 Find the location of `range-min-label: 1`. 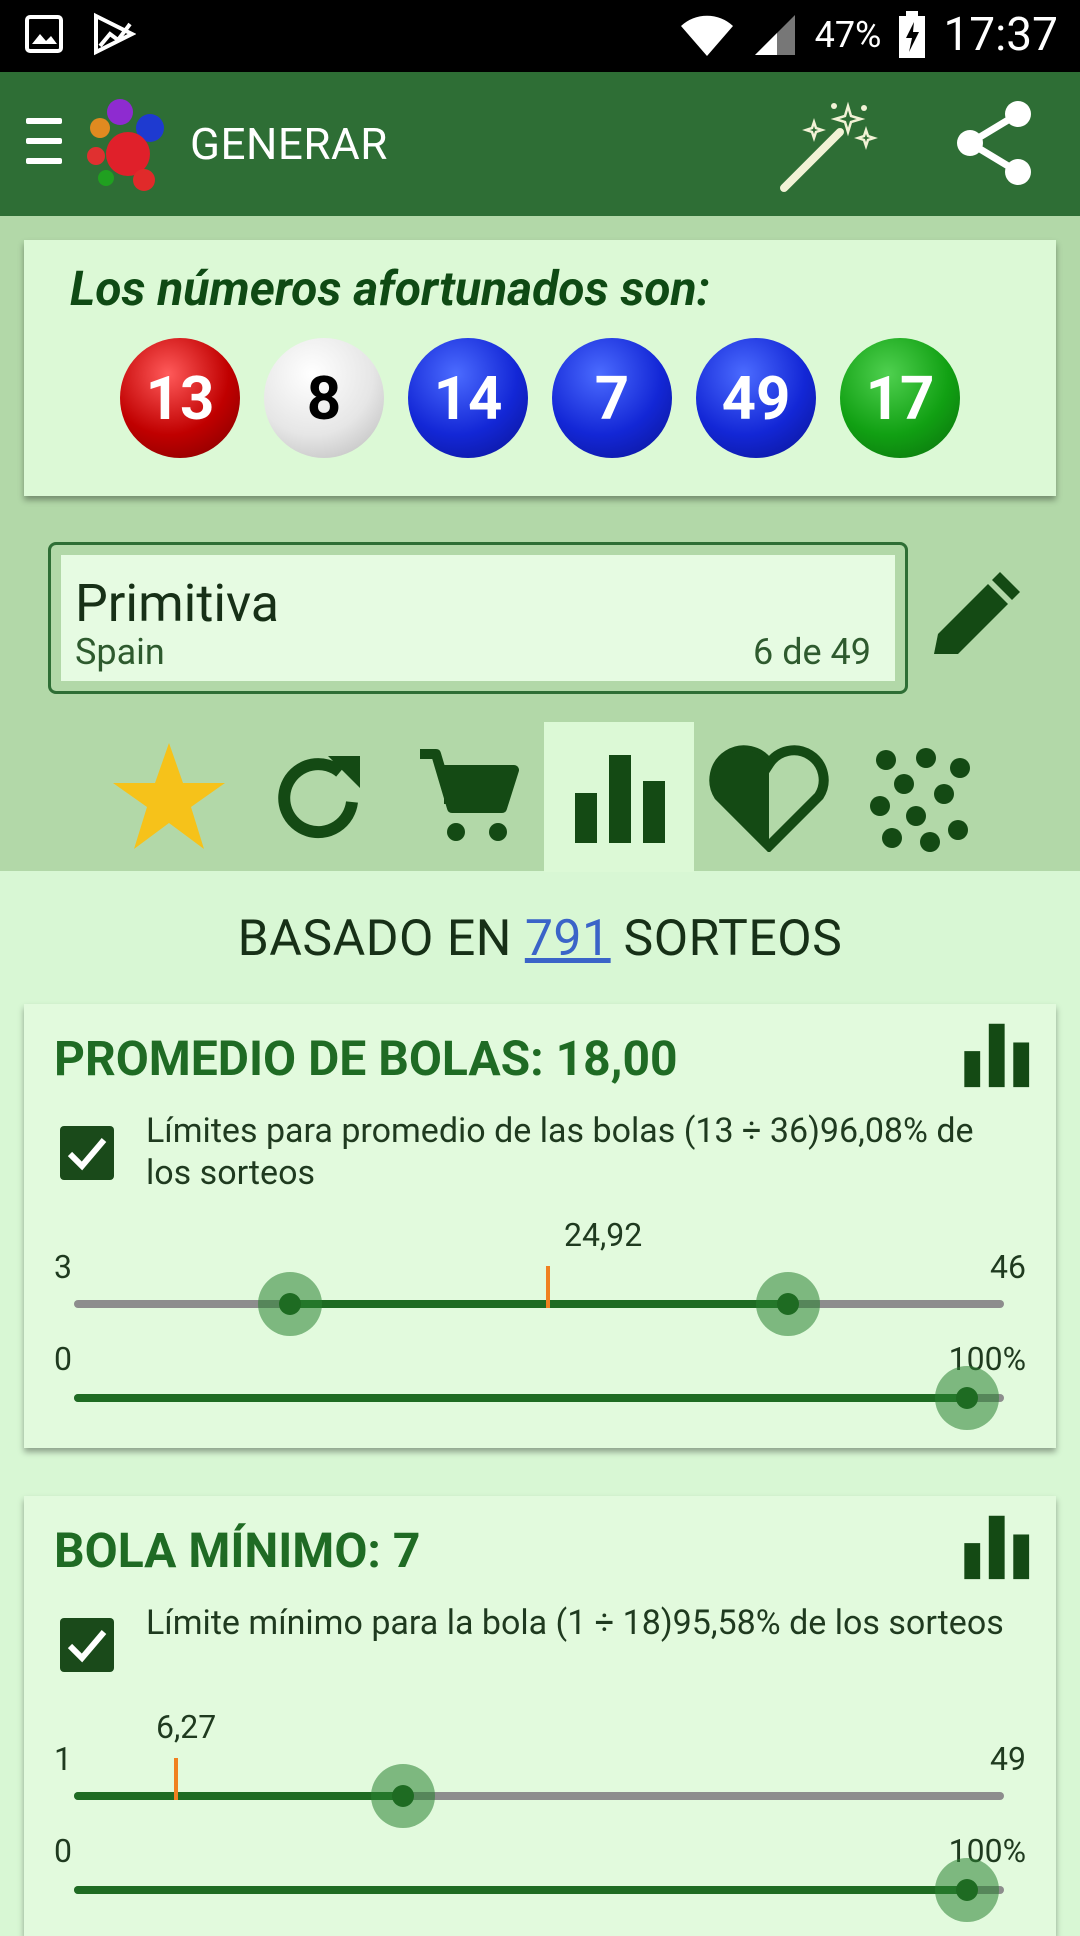

range-min-label: 1 is located at coordinates (63, 1759).